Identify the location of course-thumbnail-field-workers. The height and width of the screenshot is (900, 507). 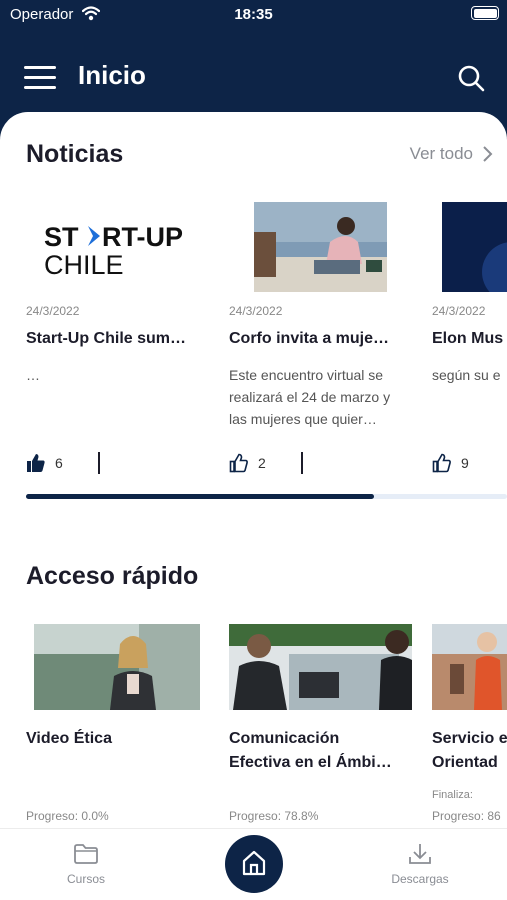
(469, 667).